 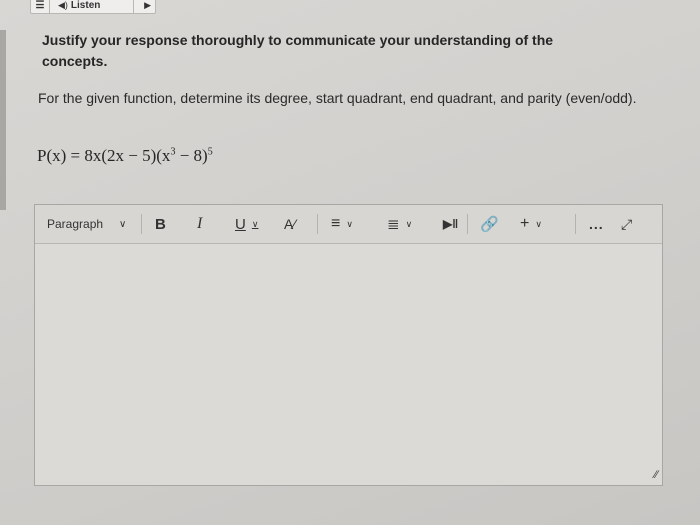 What do you see at coordinates (525, 223) in the screenshot?
I see `plus-label: +` at bounding box center [525, 223].